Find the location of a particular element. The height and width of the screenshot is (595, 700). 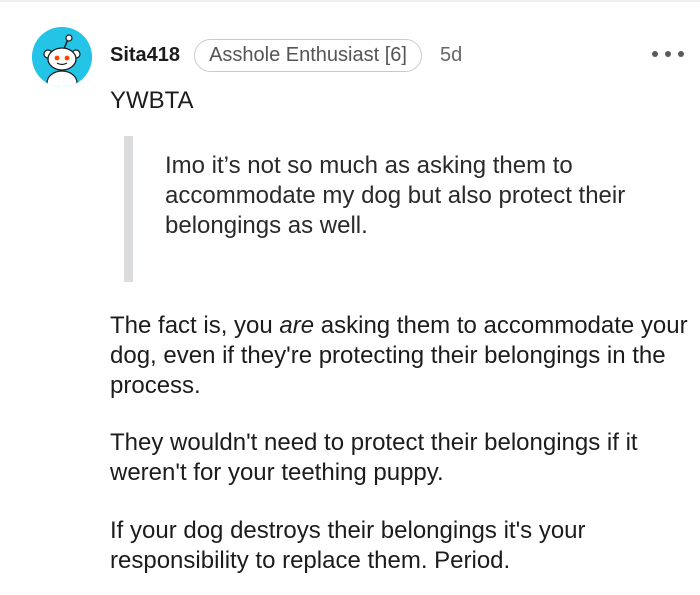

comment-header: Sita418 Asshole Enthusiast [6] 5d is located at coordinates (286, 55).